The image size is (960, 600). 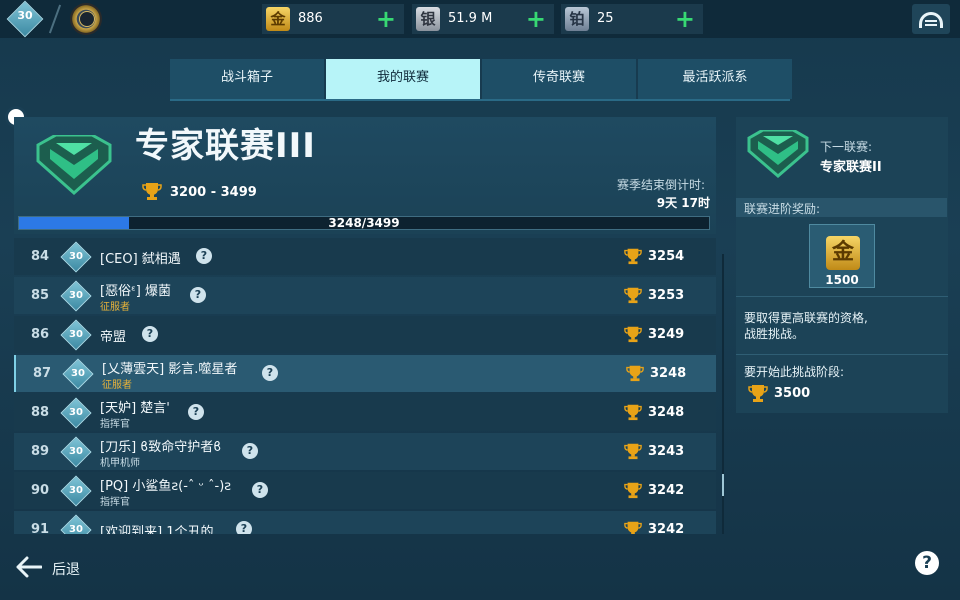 I want to click on add-platinum-button: +, so click(x=685, y=19).